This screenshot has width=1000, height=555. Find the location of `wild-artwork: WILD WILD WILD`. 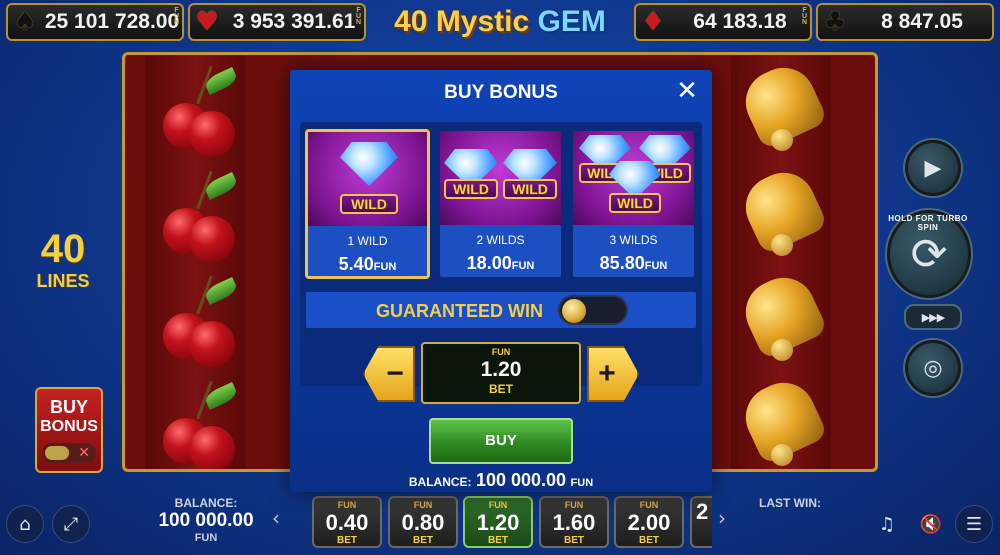

wild-artwork: WILD WILD WILD is located at coordinates (633, 178).